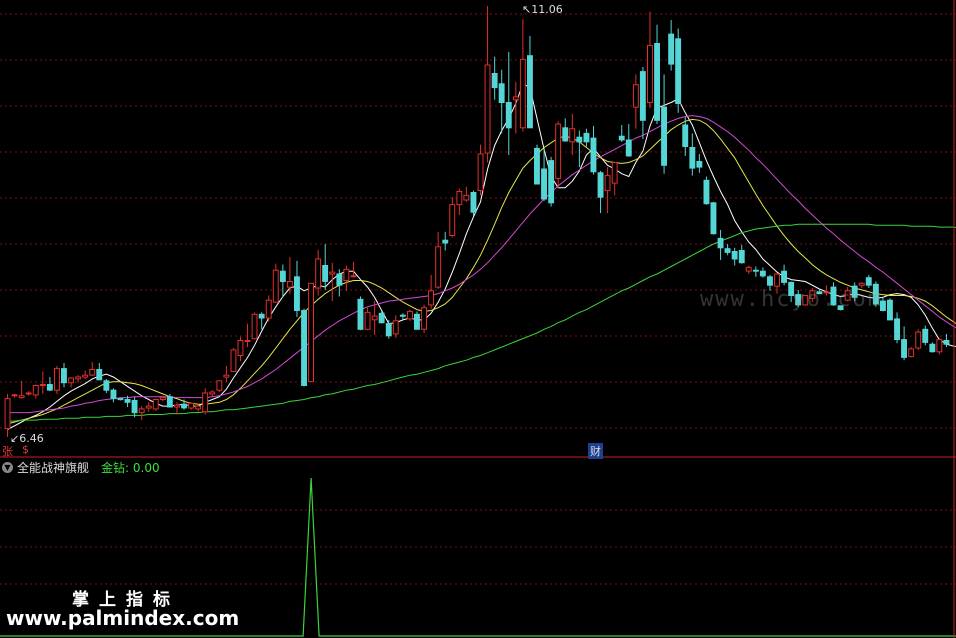 This screenshot has width=956, height=638. Describe the element at coordinates (595, 451) in the screenshot. I see `event-mark-cai: 财` at that location.